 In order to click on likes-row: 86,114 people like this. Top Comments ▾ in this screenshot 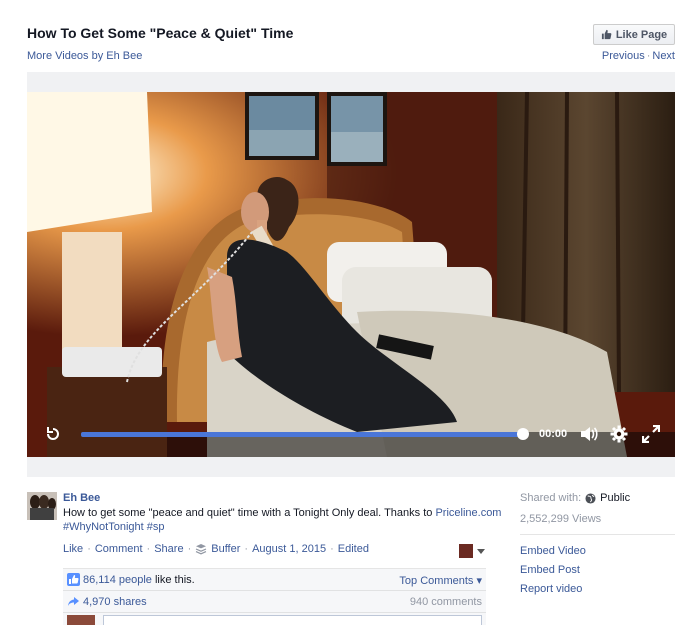, I will do `click(274, 580)`.